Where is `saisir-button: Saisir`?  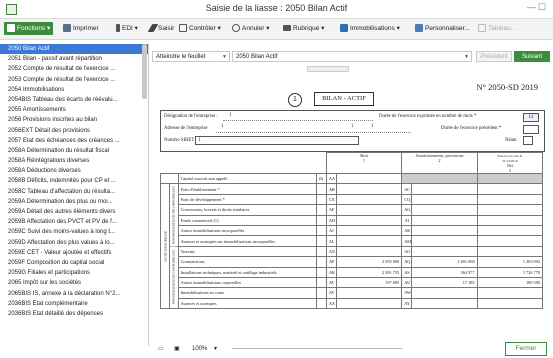 saisir-button: Saisir is located at coordinates (160, 28).